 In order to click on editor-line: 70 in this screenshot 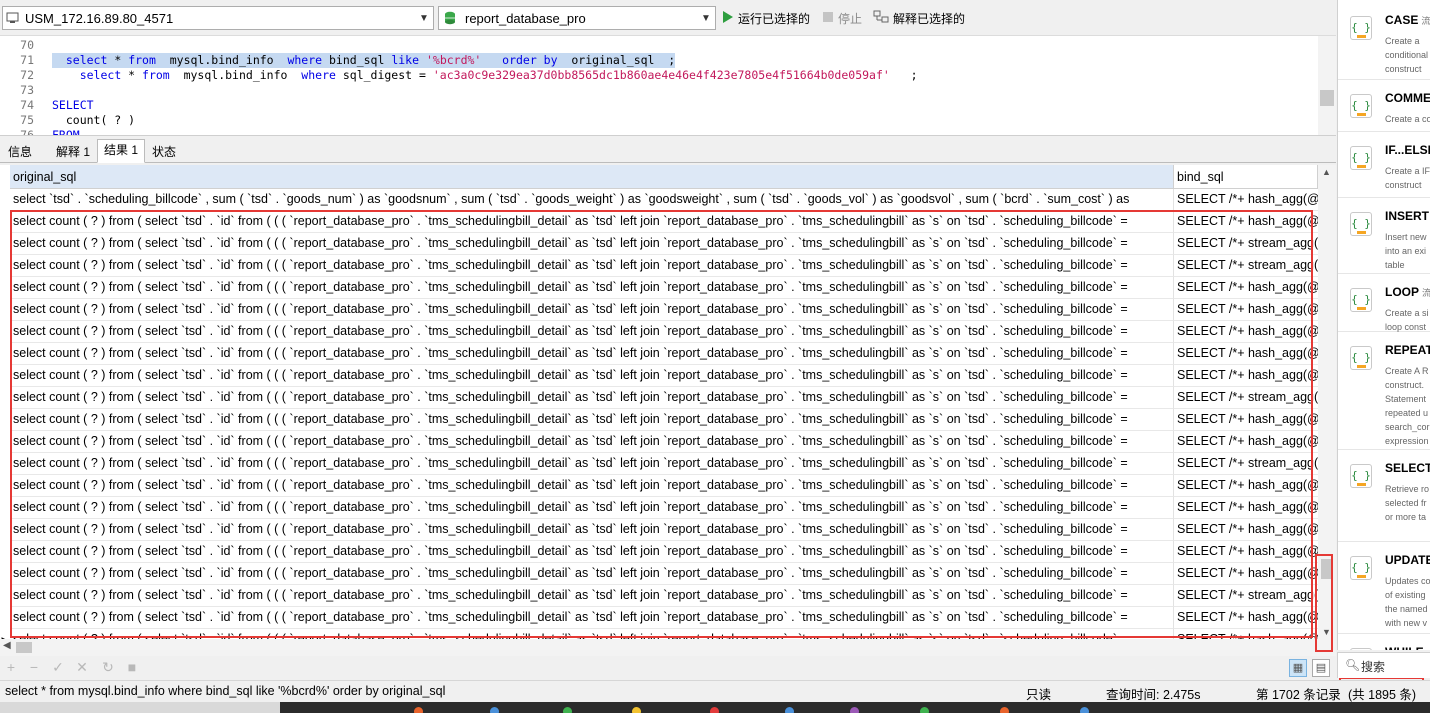, I will do `click(658, 45)`.